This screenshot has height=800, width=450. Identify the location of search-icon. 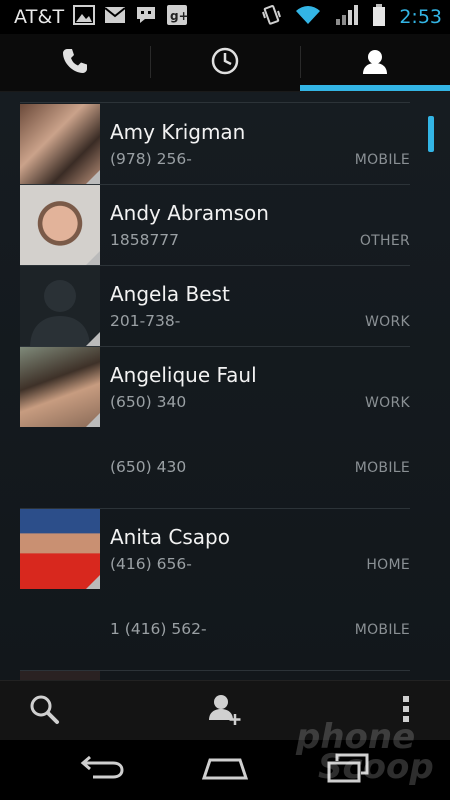
(44, 711).